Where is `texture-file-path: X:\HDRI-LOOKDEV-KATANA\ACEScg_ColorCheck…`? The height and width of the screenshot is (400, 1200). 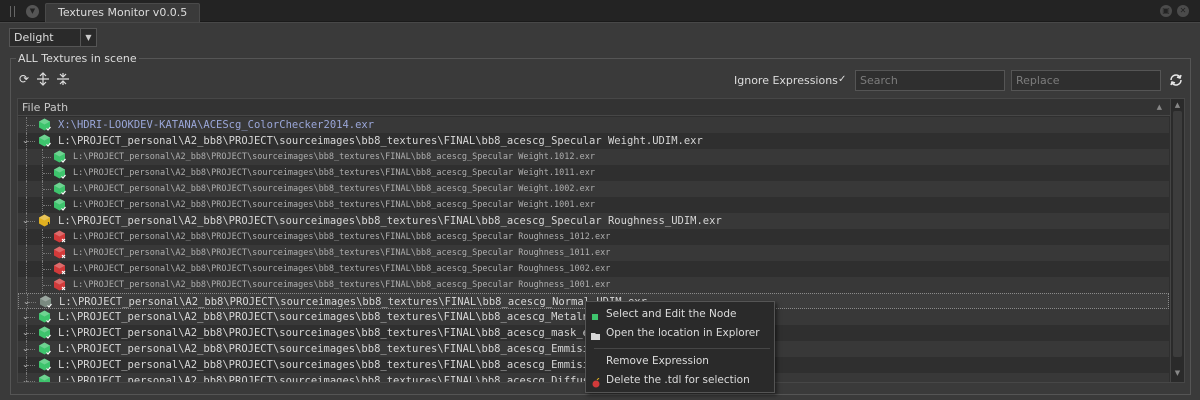 texture-file-path: X:\HDRI-LOOKDEV-KATANA\ACEScg_ColorCheck… is located at coordinates (216, 125).